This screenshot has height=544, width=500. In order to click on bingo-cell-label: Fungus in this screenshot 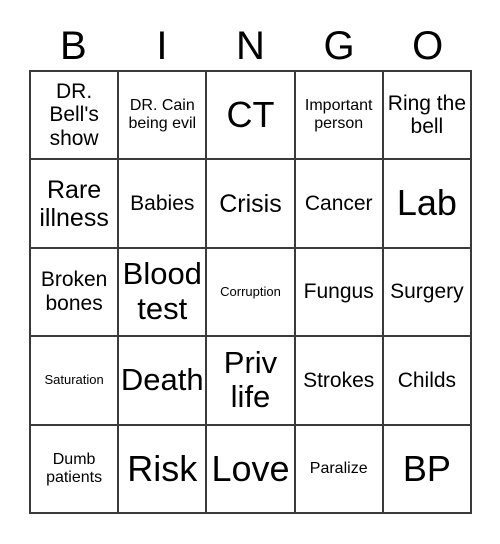, I will do `click(338, 292)`.